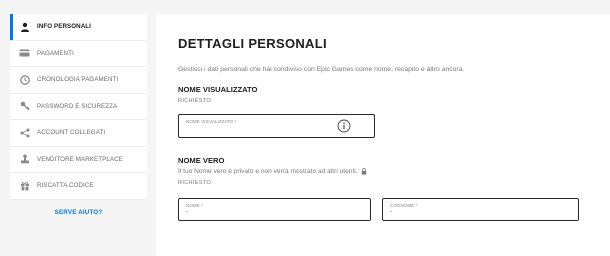 This screenshot has height=256, width=610. Describe the element at coordinates (24, 159) in the screenshot. I see `stamp-icon` at that location.